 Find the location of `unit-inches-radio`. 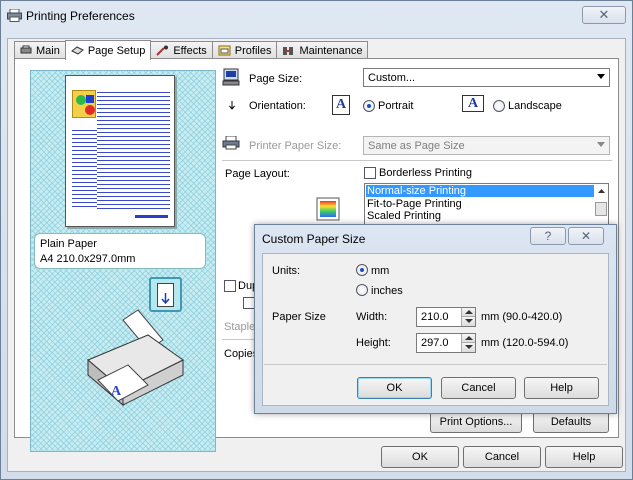

unit-inches-radio is located at coordinates (362, 290).